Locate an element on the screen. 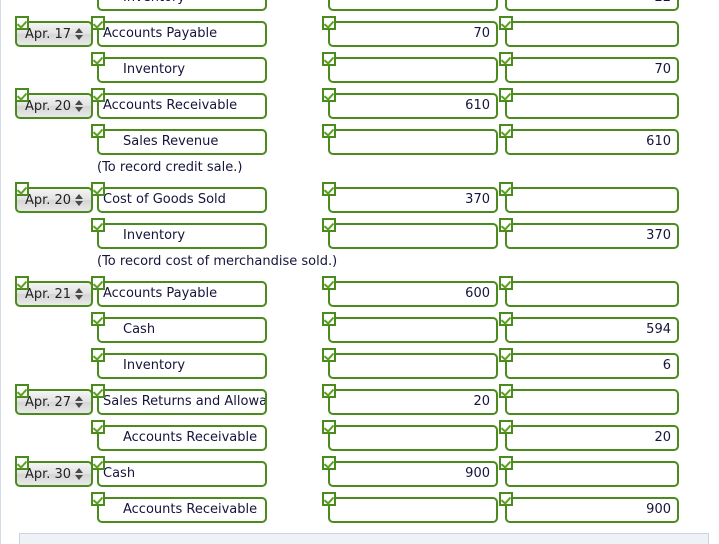  journal-entry-row: Apr. 20 Accounts Receivable 610 is located at coordinates (360, 106).